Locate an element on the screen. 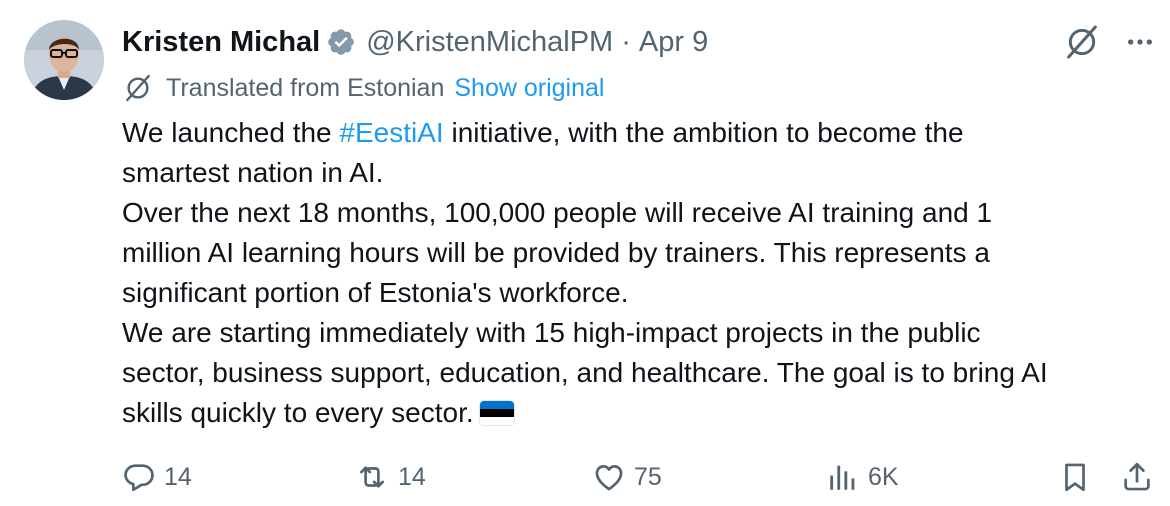  repost-icon is located at coordinates (372, 477).